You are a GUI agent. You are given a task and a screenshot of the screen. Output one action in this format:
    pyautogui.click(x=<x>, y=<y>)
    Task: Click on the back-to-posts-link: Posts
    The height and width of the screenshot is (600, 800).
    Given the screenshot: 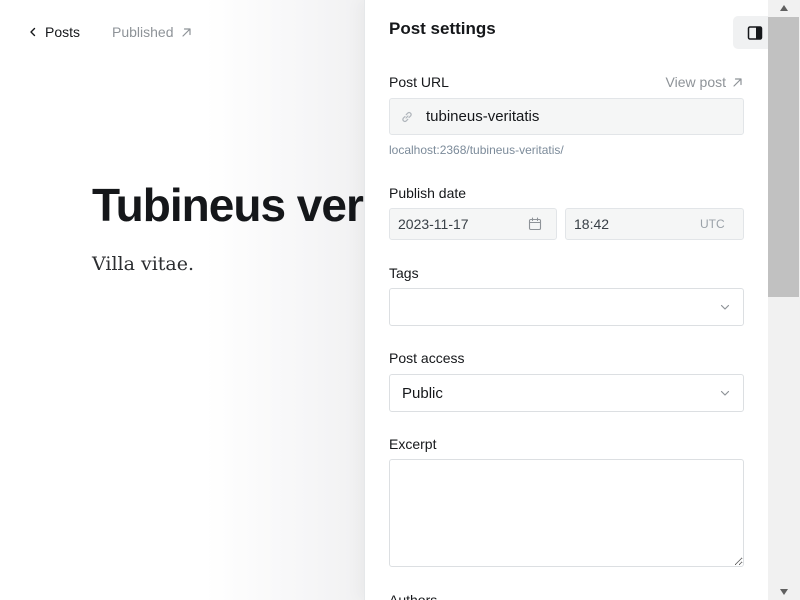 What is the action you would take?
    pyautogui.click(x=54, y=32)
    